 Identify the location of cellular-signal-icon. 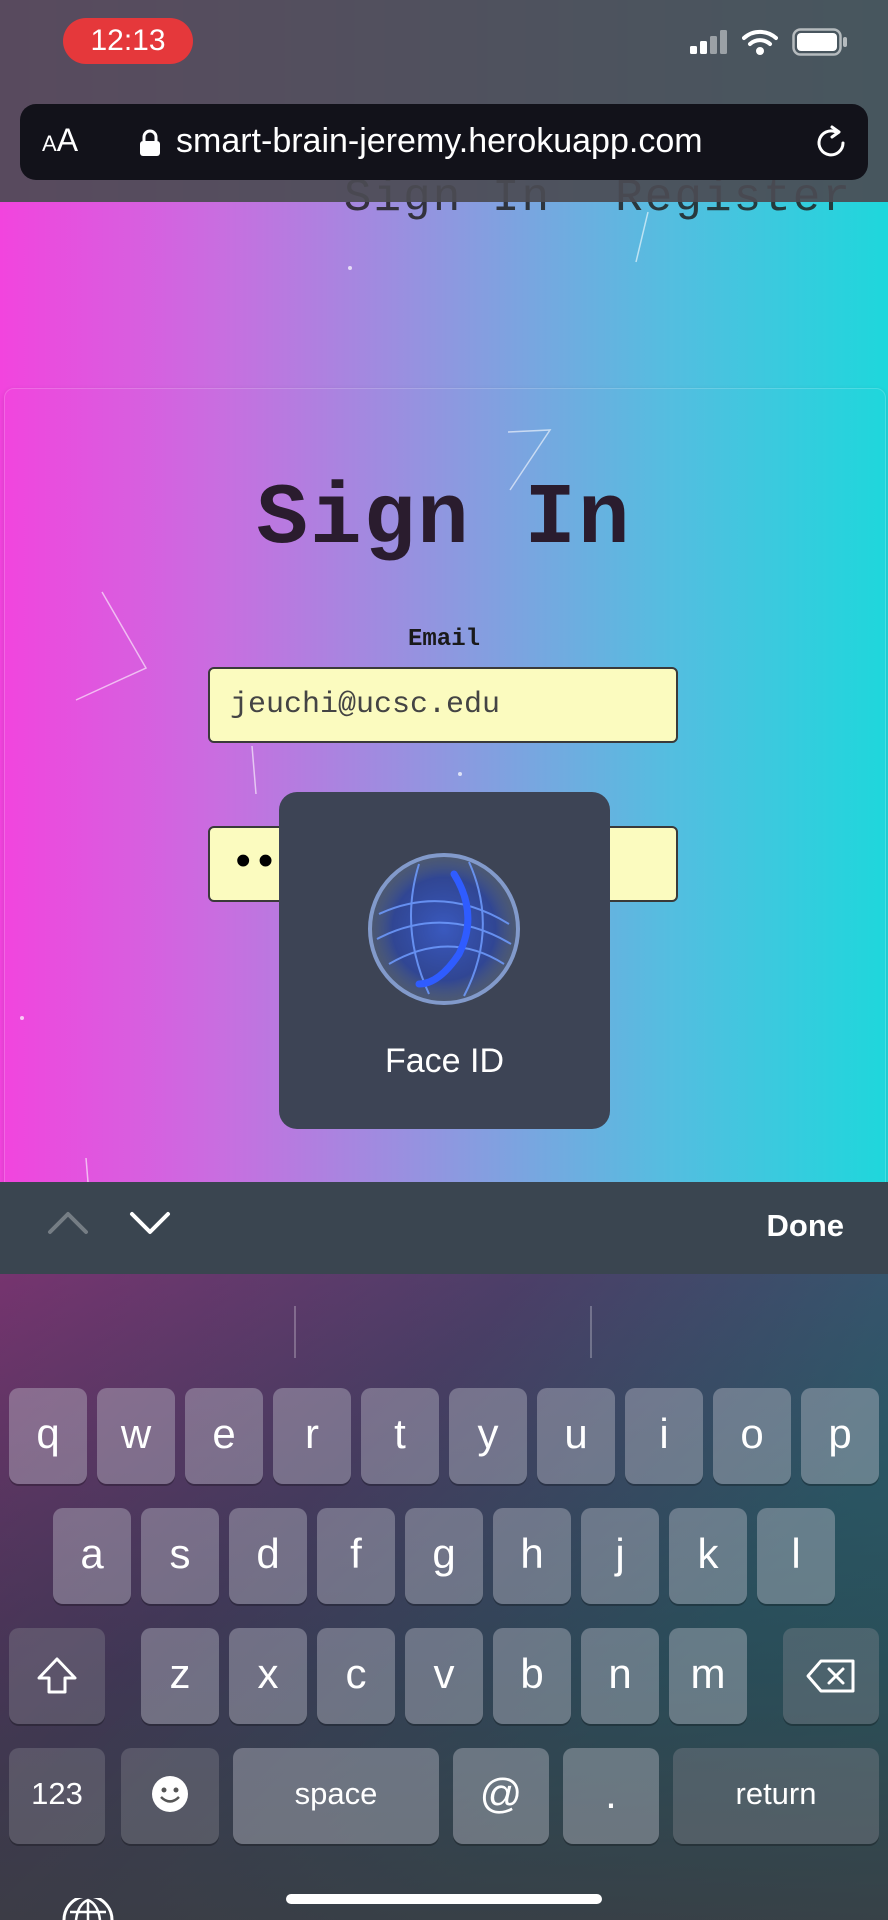
(708, 42).